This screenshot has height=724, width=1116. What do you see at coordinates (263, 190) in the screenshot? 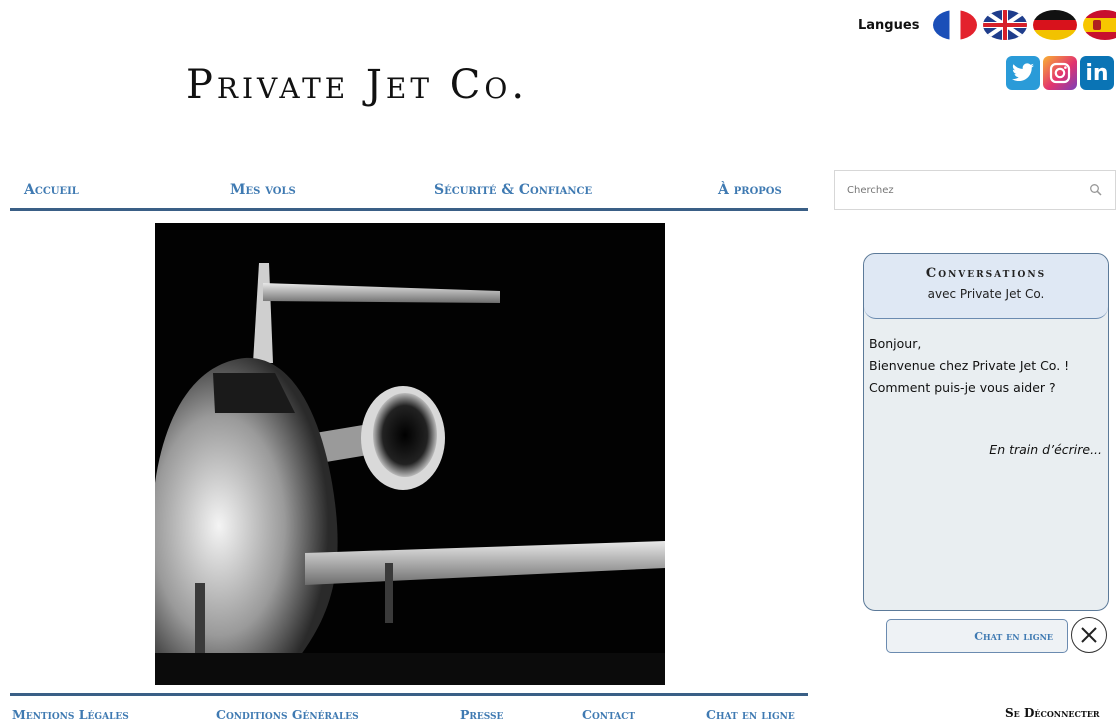
I see `nav-my-flights: Mes vols` at bounding box center [263, 190].